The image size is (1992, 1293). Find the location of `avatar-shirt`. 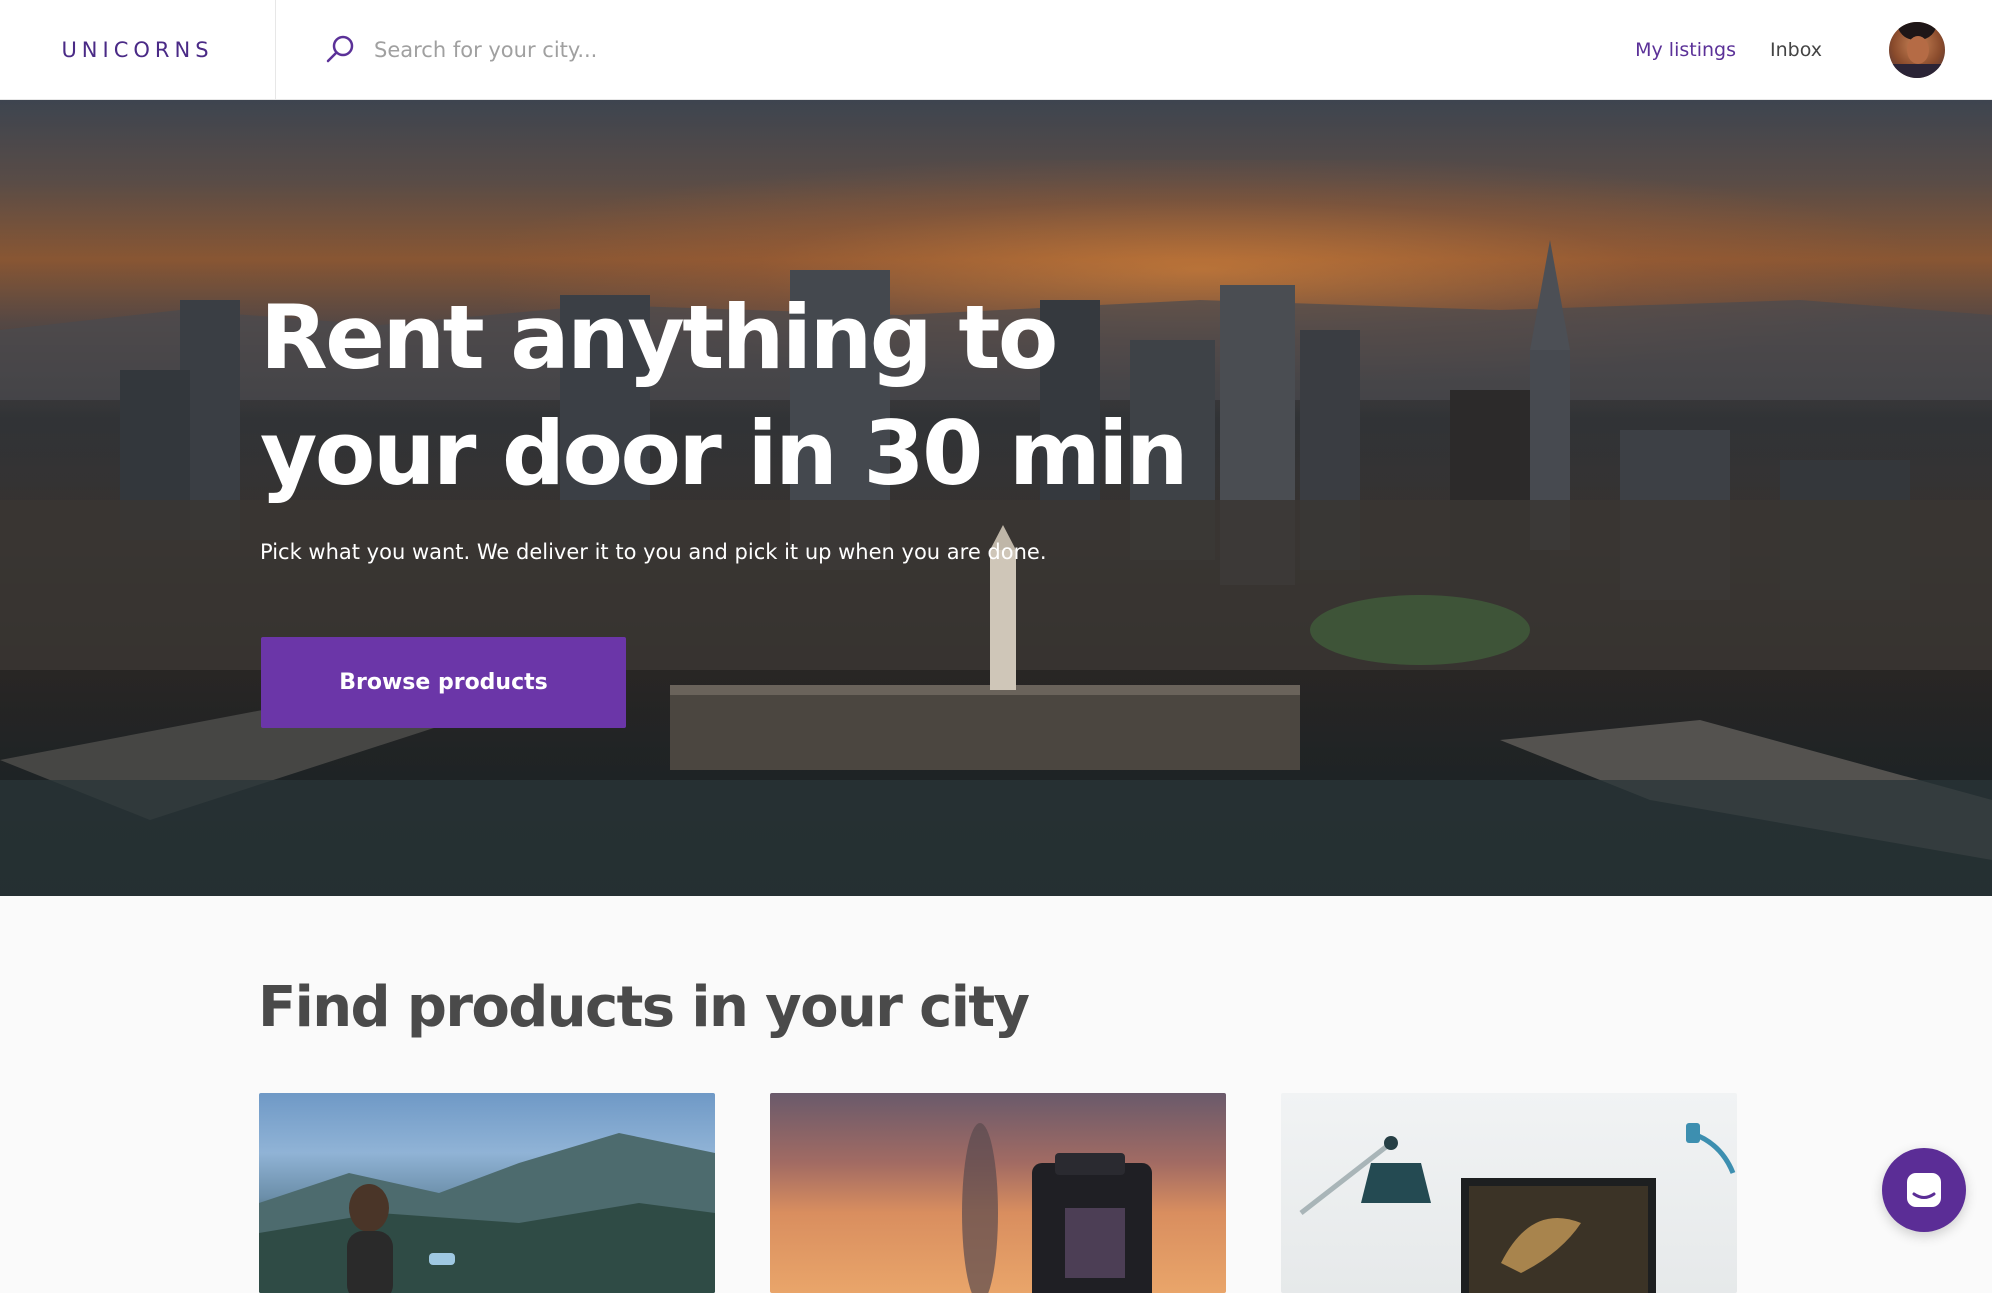

avatar-shirt is located at coordinates (1917, 71).